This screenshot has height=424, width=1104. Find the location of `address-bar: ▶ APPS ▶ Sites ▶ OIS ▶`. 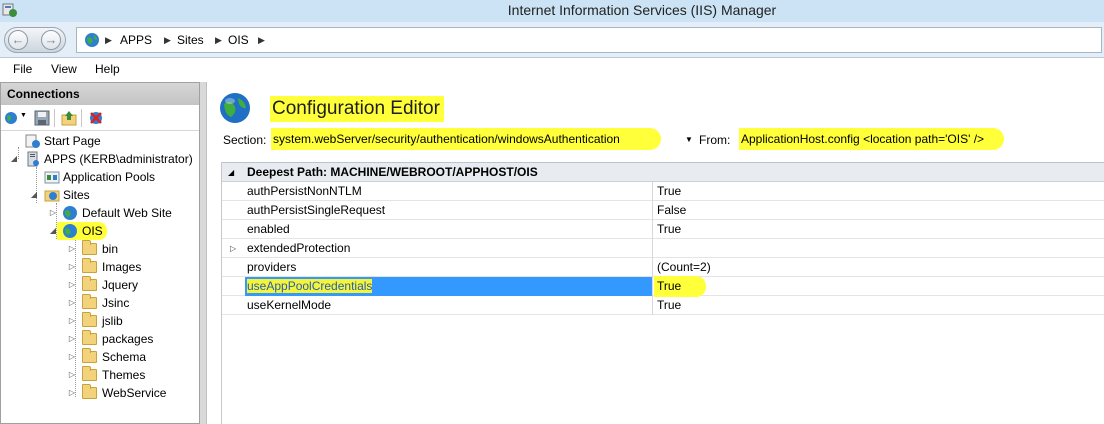

address-bar: ▶ APPS ▶ Sites ▶ OIS ▶ is located at coordinates (589, 40).